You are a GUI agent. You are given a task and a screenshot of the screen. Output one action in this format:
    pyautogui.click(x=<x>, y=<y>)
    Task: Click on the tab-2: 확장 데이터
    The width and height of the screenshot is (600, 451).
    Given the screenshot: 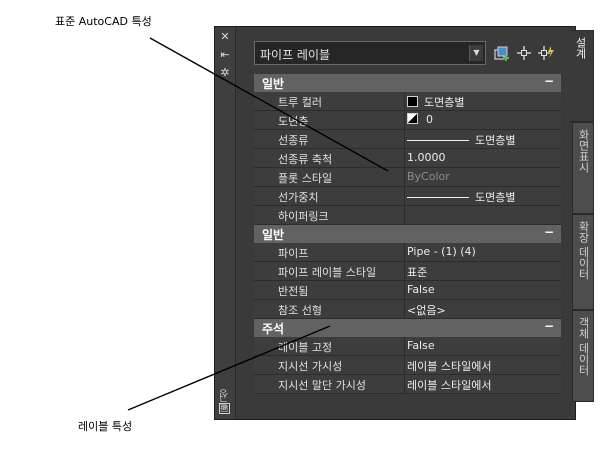 What is the action you would take?
    pyautogui.click(x=583, y=262)
    